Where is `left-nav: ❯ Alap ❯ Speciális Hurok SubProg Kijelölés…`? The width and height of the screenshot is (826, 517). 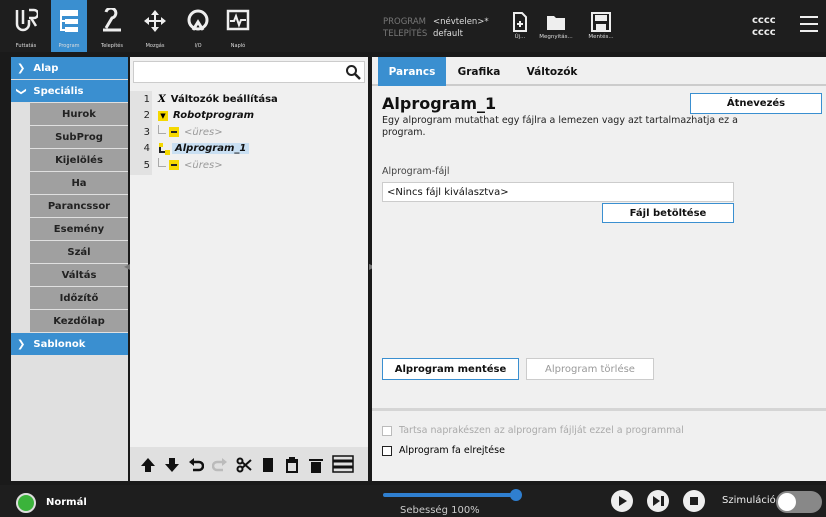 left-nav: ❯ Alap ❯ Speciális Hurok SubProg Kijelölés… is located at coordinates (69, 269).